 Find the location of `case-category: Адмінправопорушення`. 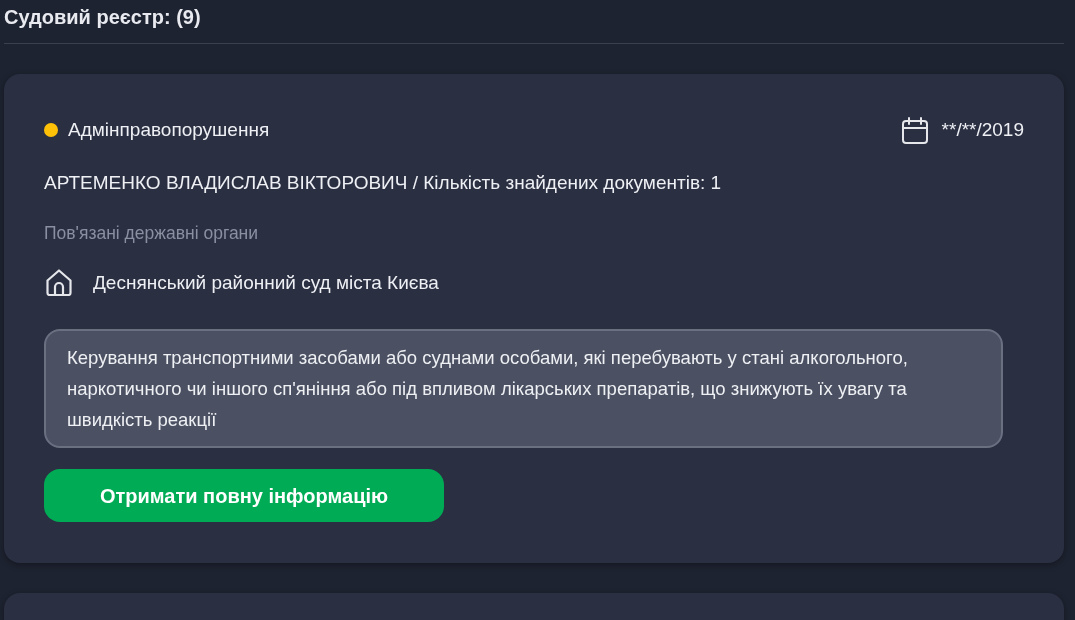

case-category: Адмінправопорушення is located at coordinates (169, 130).